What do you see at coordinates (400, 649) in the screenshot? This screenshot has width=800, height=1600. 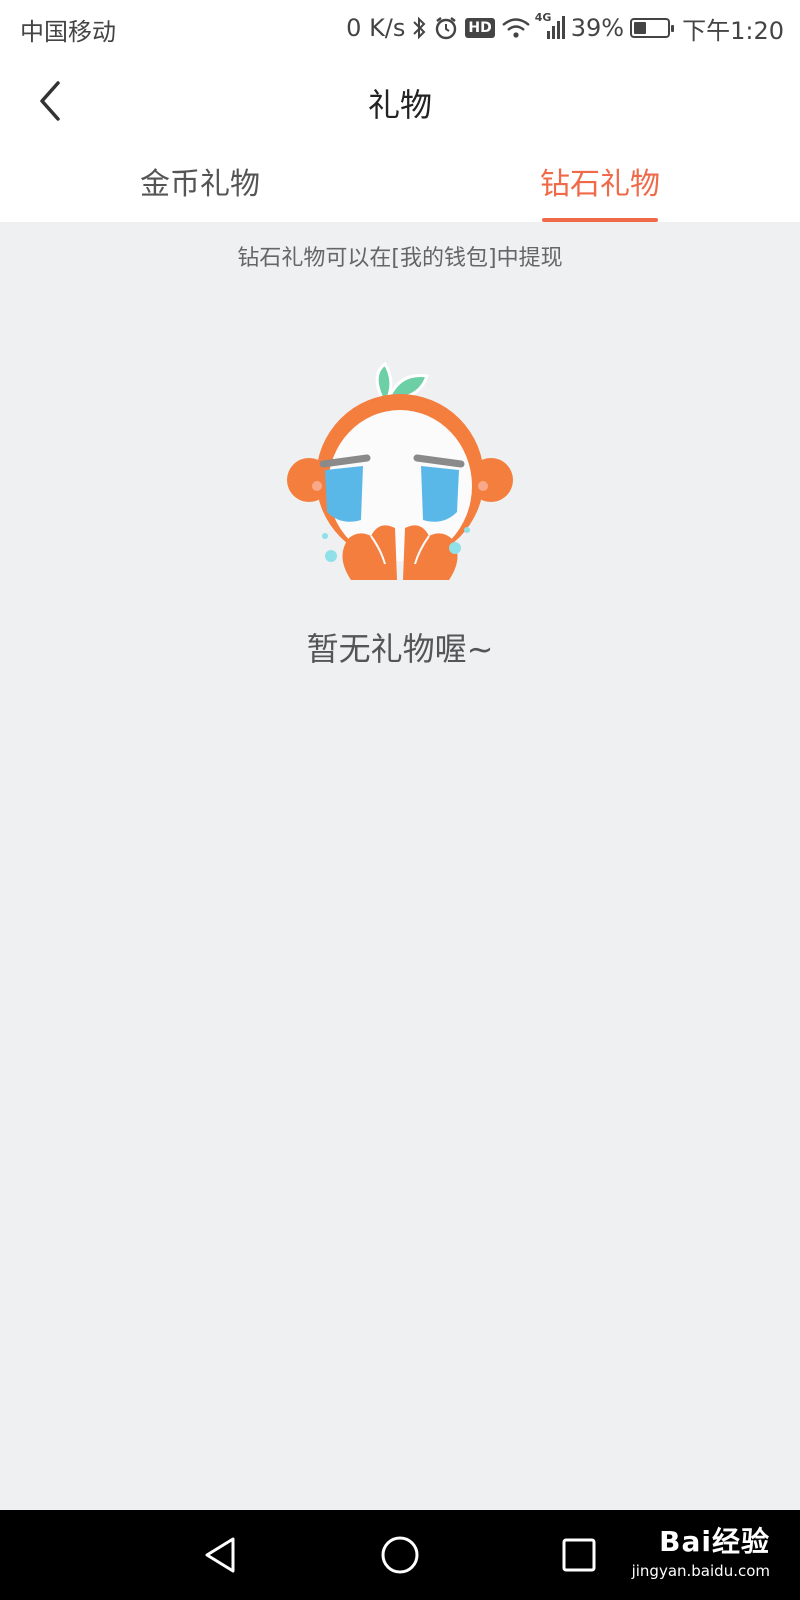 I see `empty-state-text: 暂无礼物喔~` at bounding box center [400, 649].